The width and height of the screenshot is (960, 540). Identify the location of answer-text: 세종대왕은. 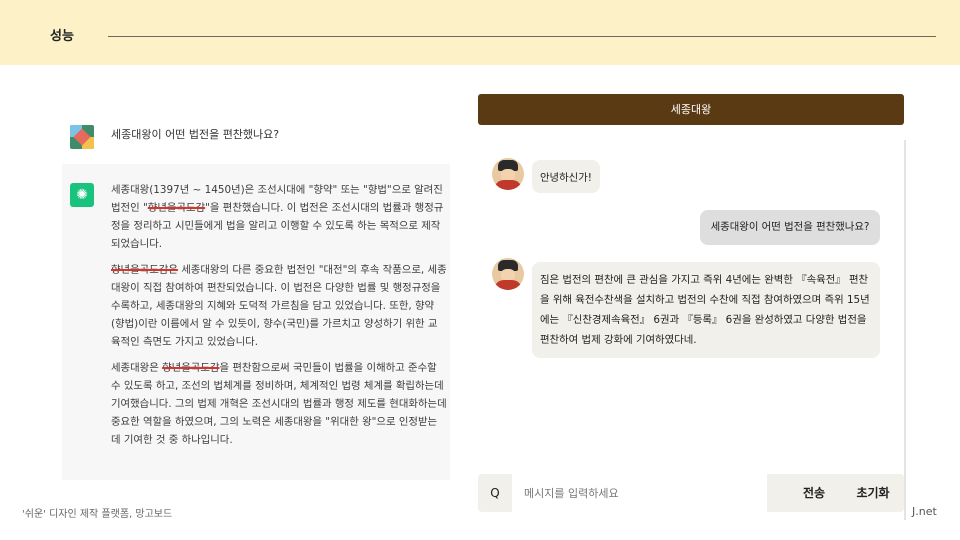
(137, 368).